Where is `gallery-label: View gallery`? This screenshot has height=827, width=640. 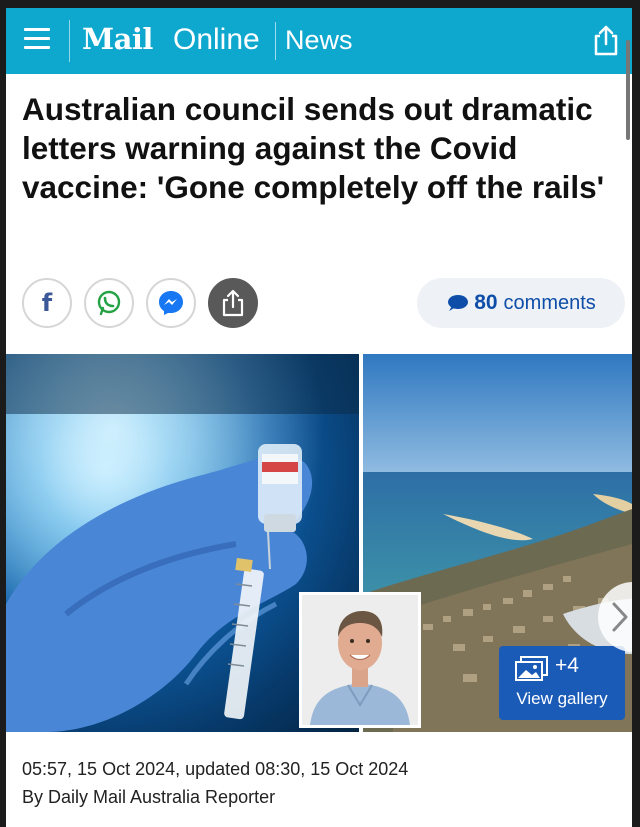
gallery-label: View gallery is located at coordinates (562, 698).